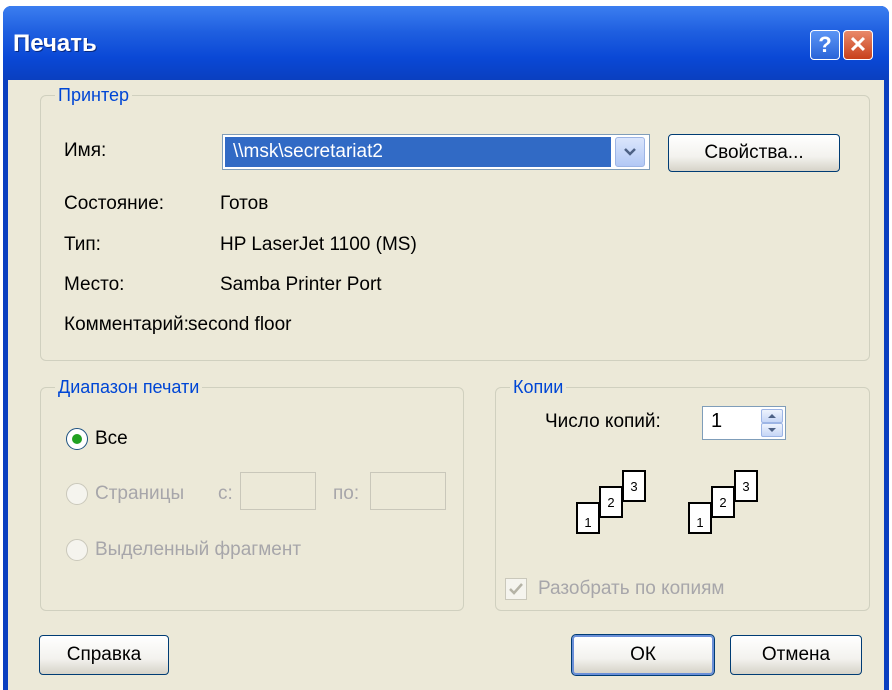 Image resolution: width=892 pixels, height=690 pixels. I want to click on range-all-radio, so click(77, 439).